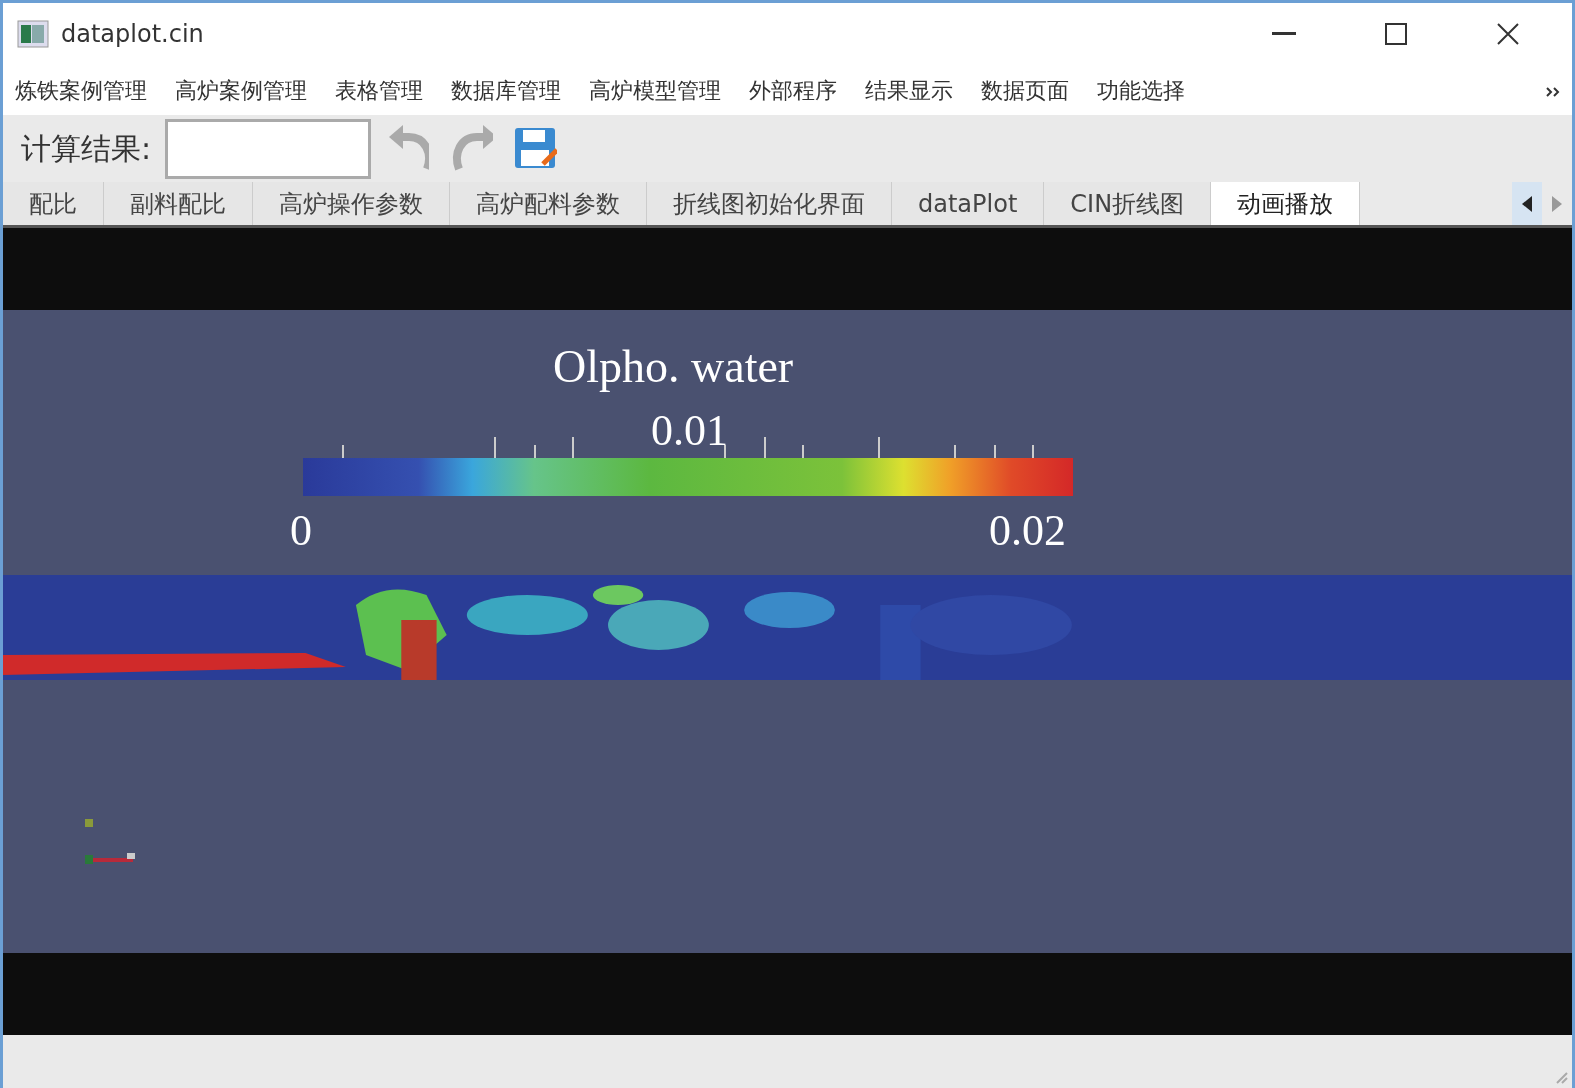 The width and height of the screenshot is (1575, 1088). Describe the element at coordinates (909, 90) in the screenshot. I see `menu-item: 结果显示` at that location.